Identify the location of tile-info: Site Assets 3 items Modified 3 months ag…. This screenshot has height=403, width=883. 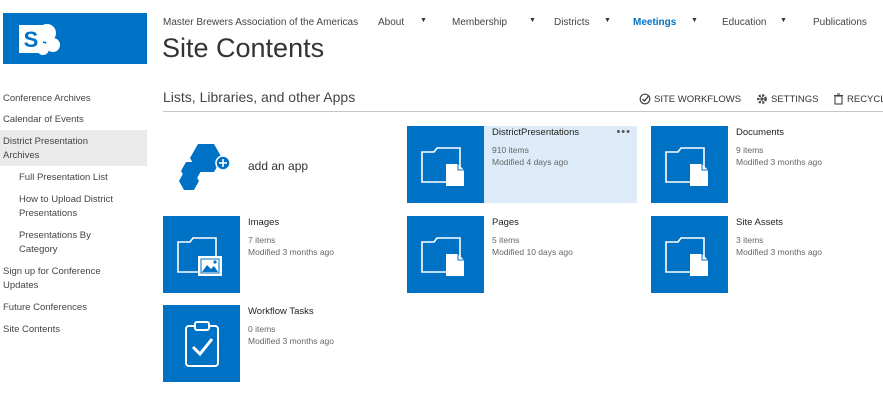
(808, 237).